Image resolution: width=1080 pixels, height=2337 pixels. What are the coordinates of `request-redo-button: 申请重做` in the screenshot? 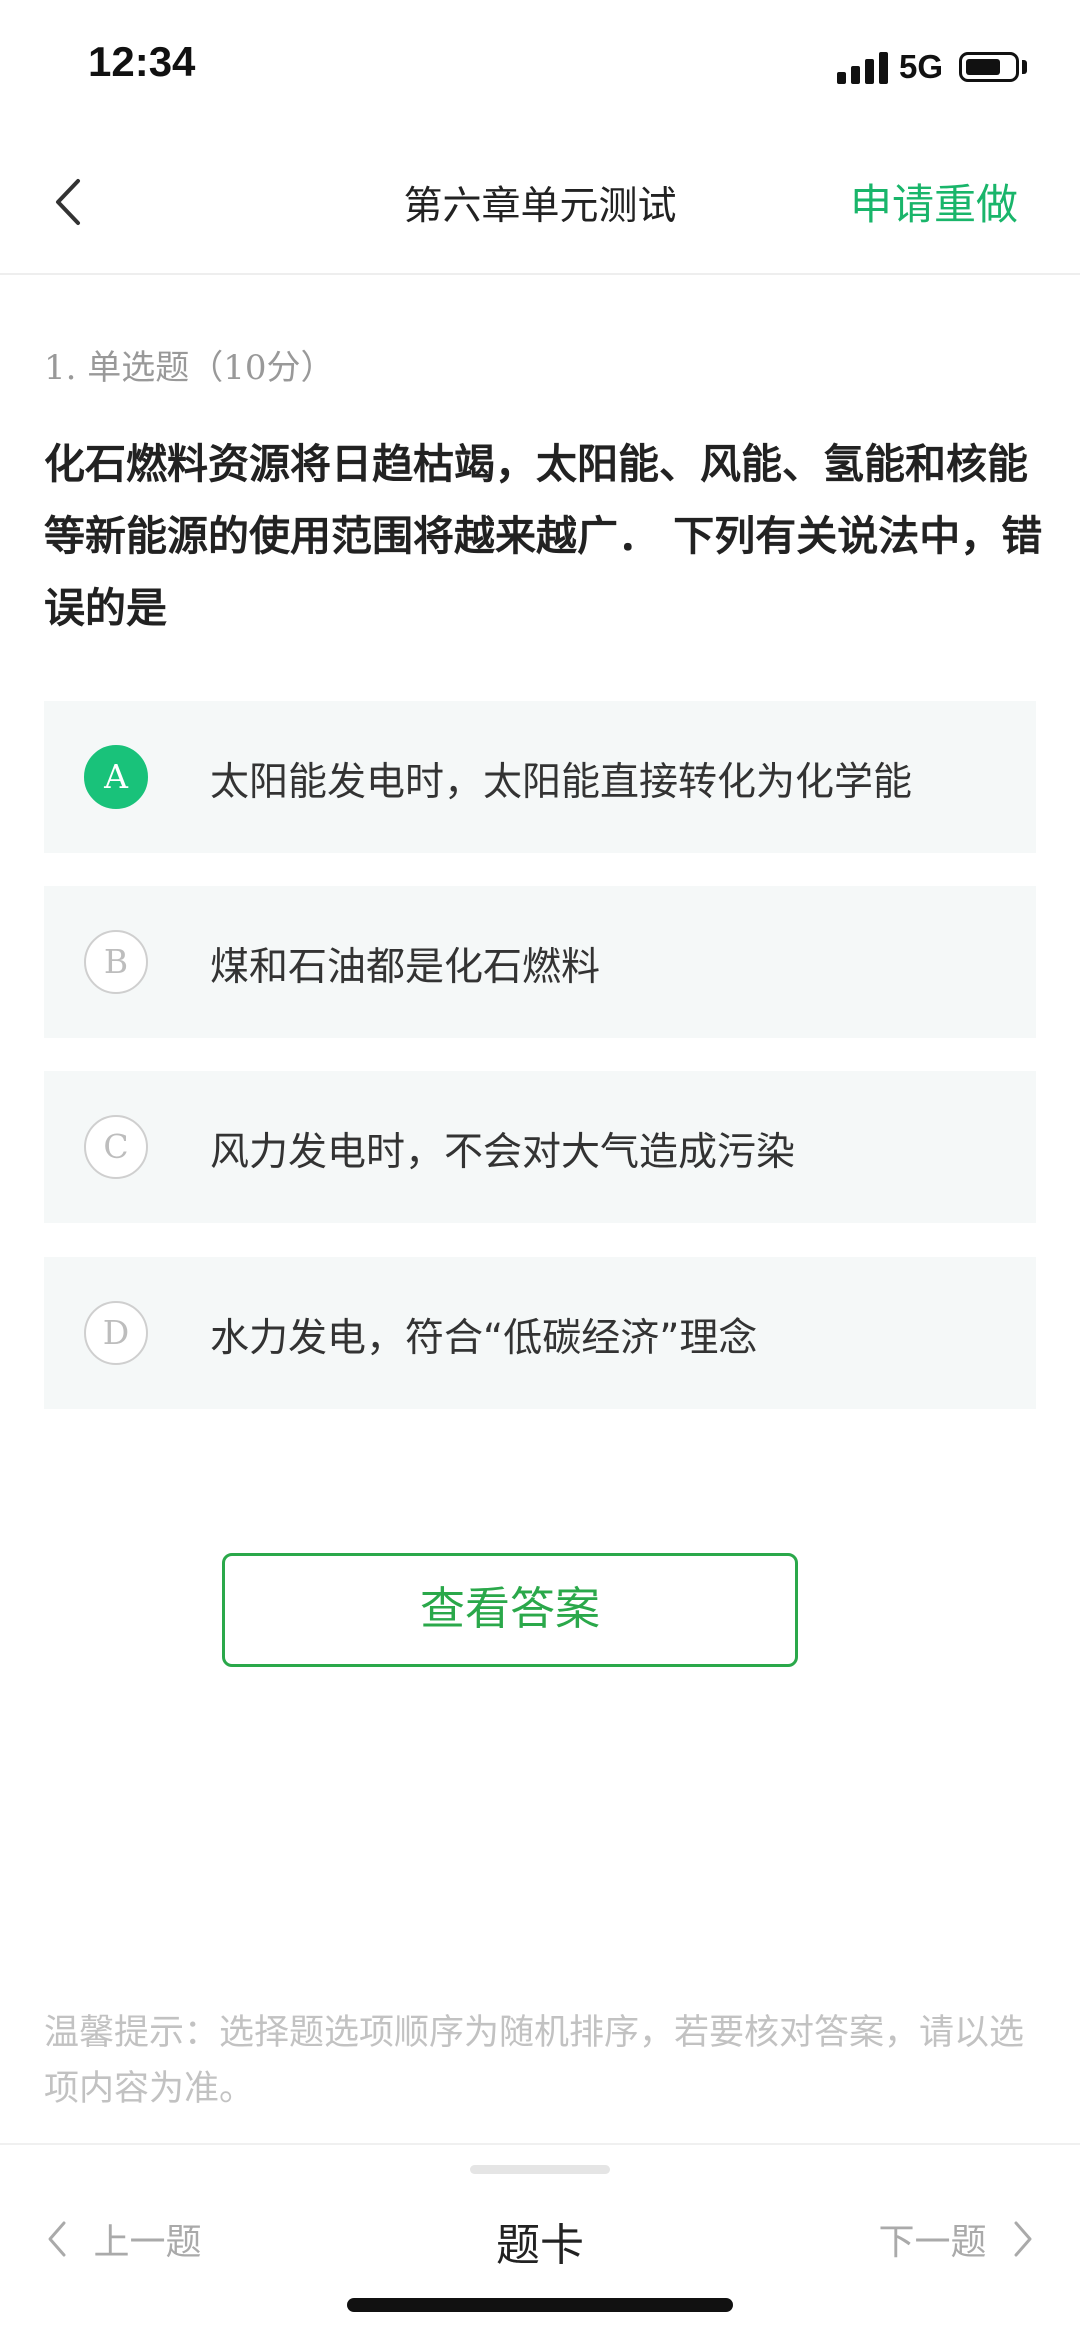 It's located at (934, 201).